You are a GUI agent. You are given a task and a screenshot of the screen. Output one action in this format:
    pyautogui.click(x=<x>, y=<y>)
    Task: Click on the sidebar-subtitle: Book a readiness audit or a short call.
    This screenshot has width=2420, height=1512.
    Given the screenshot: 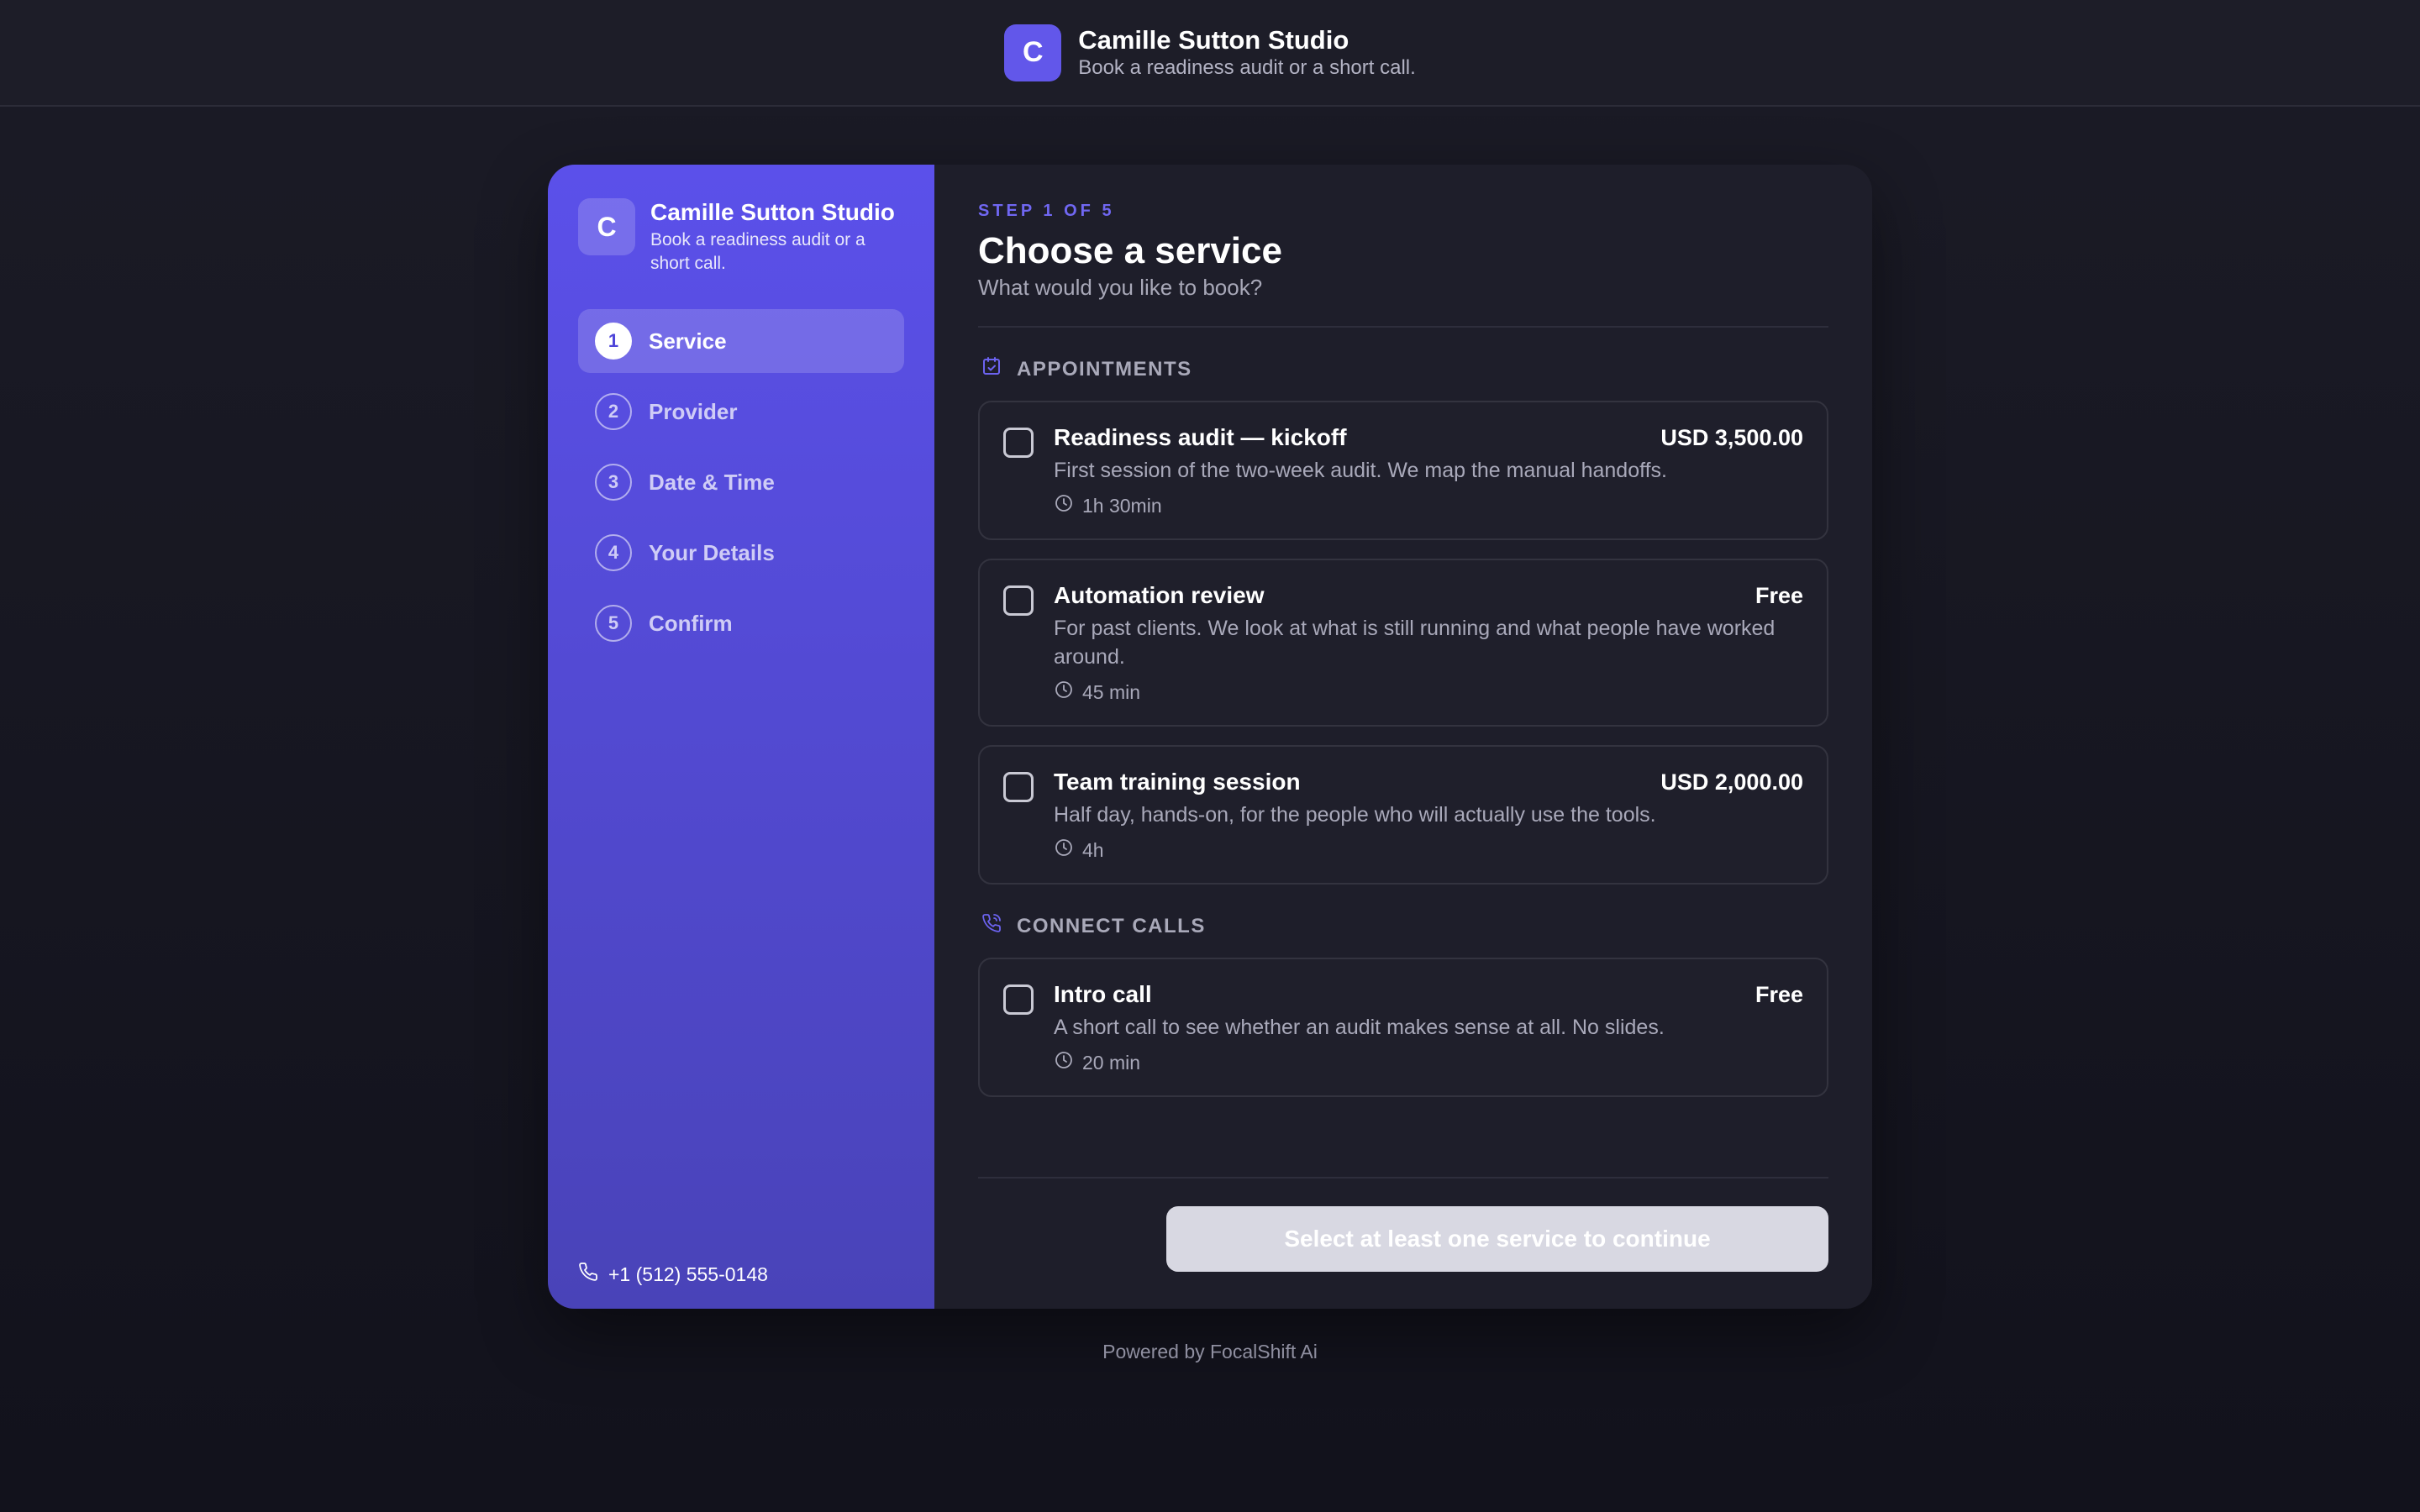 What is the action you would take?
    pyautogui.click(x=757, y=251)
    